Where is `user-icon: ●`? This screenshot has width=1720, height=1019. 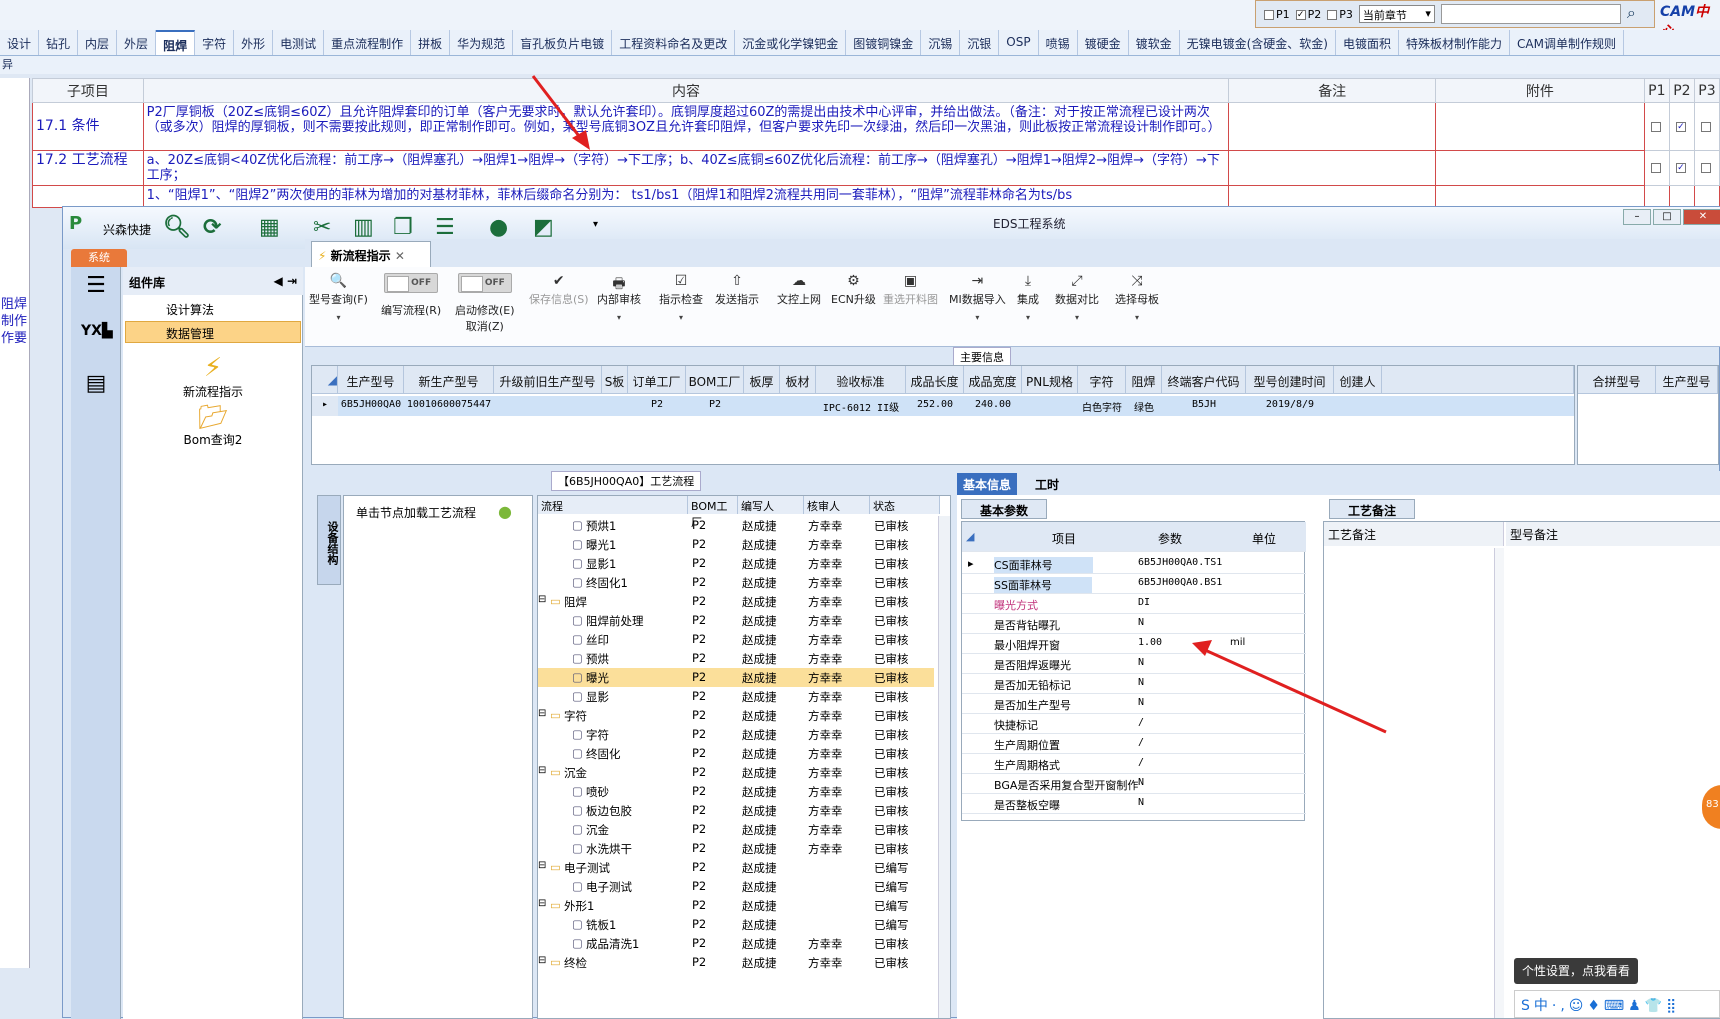
user-icon: ● is located at coordinates (498, 227).